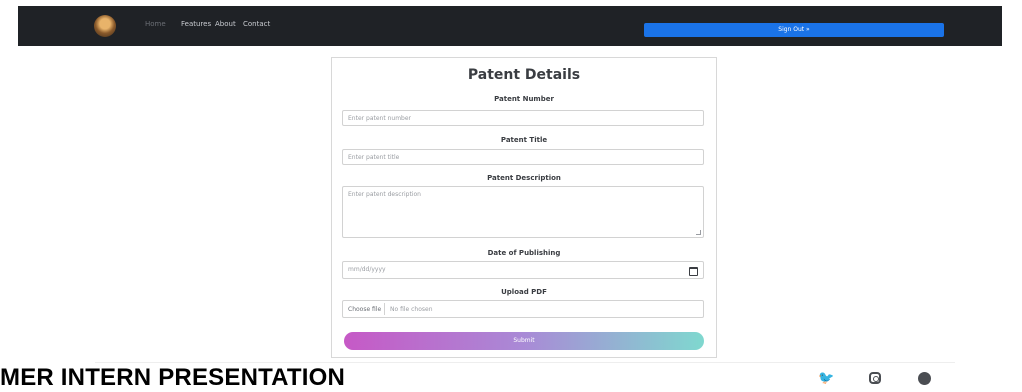 The width and height of the screenshot is (1022, 392). What do you see at coordinates (411, 309) in the screenshot?
I see `file-status-text: No file chosen` at bounding box center [411, 309].